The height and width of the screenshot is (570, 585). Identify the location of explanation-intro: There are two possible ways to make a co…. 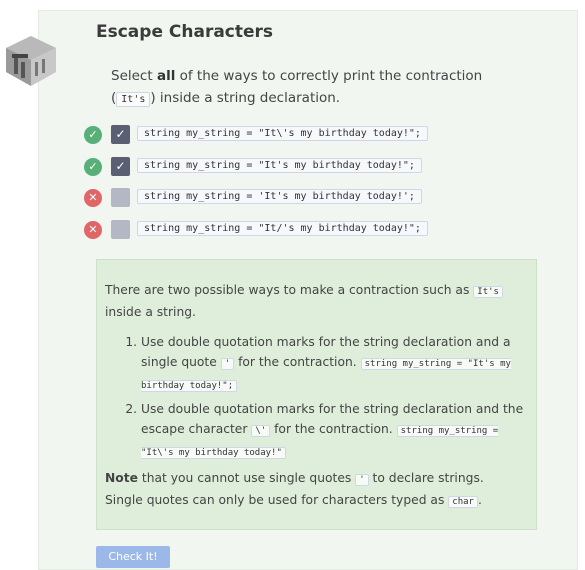
(315, 301).